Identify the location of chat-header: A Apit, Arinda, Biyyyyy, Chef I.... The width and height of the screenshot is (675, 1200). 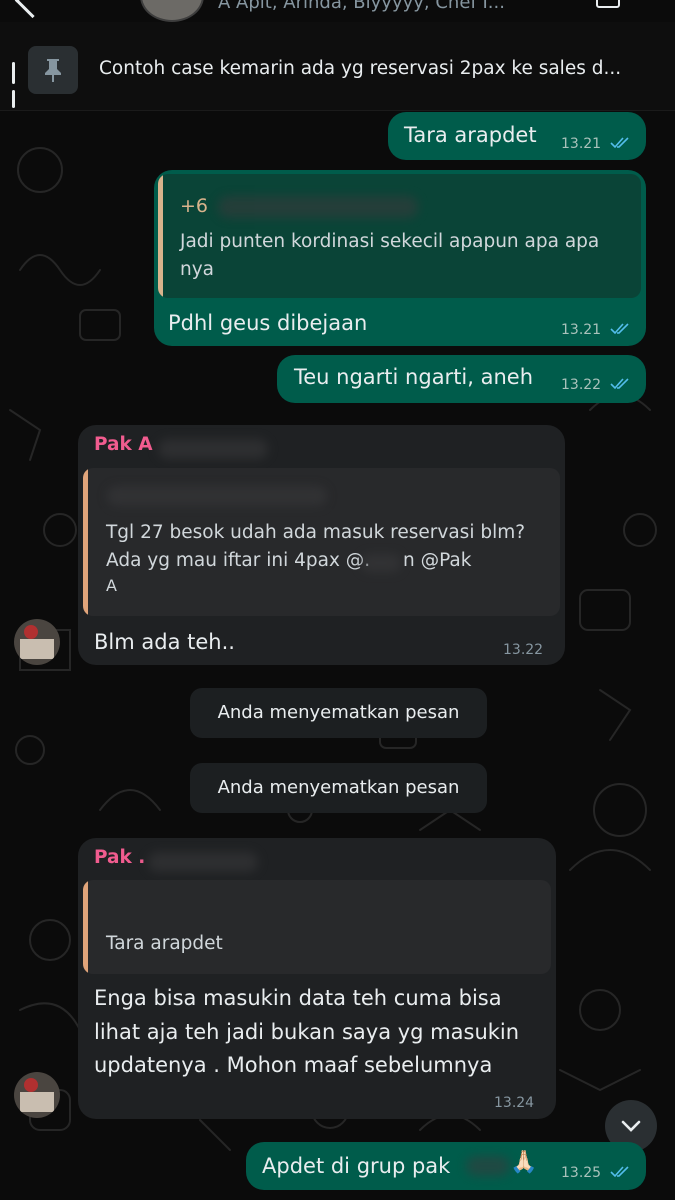
(337, 11).